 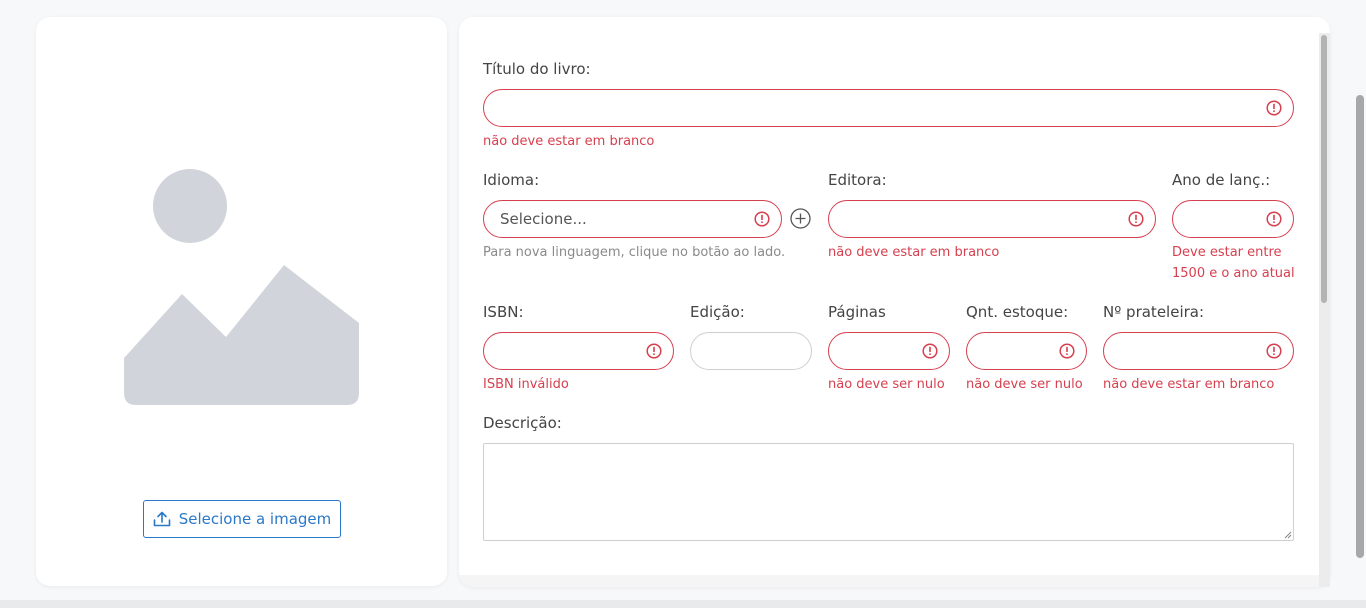 What do you see at coordinates (1227, 252) in the screenshot?
I see `year-error-line1: Deve estar entre` at bounding box center [1227, 252].